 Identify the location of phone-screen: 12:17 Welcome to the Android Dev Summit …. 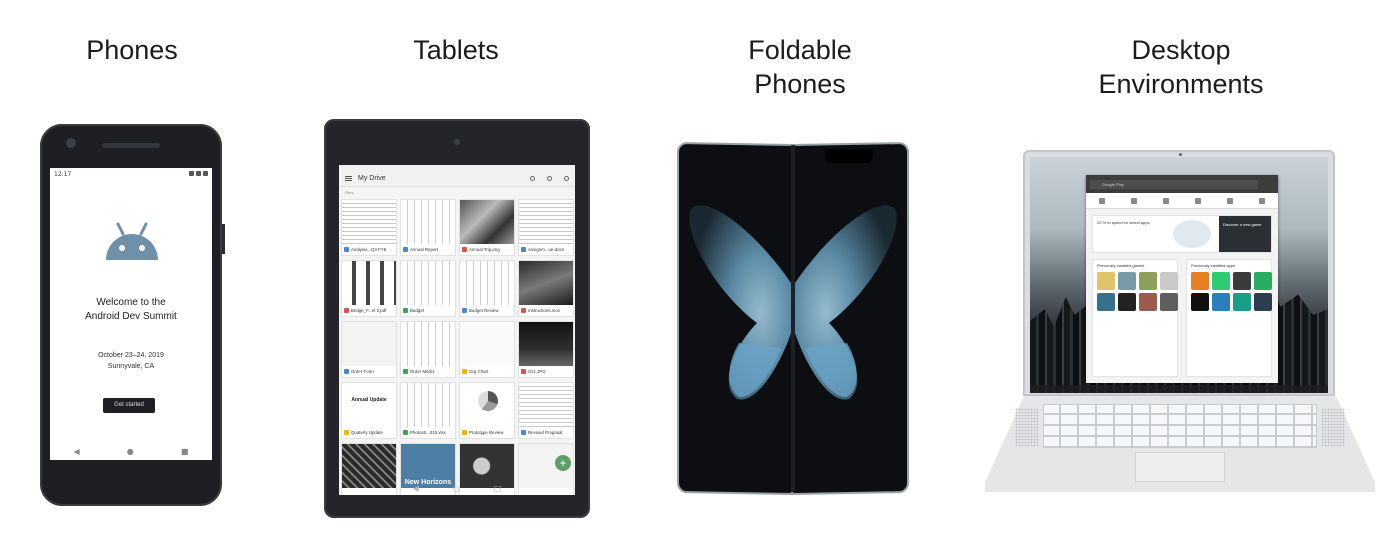
(131, 314).